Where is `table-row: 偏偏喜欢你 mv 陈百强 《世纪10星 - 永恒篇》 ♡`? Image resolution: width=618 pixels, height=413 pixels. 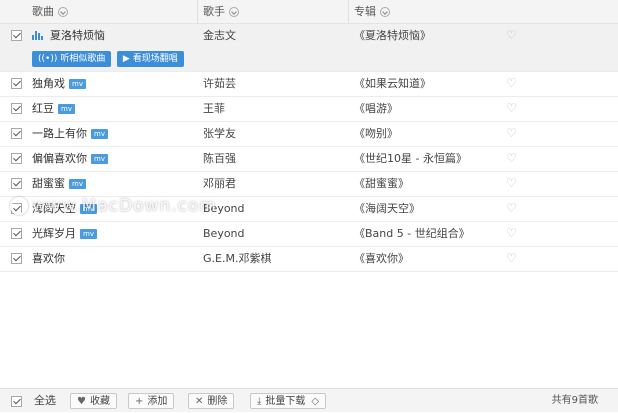 table-row: 偏偏喜欢你 mv 陈百强 《世纪10星 - 永恒篇》 ♡ is located at coordinates (309, 159).